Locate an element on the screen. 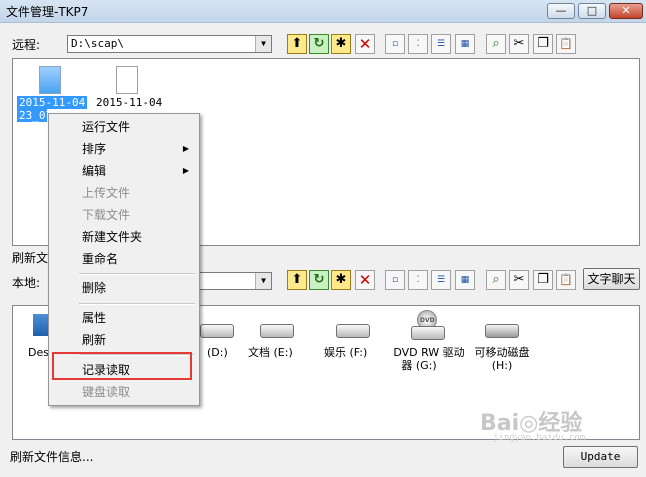 This screenshot has height=477, width=646. menu-item-edit: 编辑 ▶ is located at coordinates (124, 171).